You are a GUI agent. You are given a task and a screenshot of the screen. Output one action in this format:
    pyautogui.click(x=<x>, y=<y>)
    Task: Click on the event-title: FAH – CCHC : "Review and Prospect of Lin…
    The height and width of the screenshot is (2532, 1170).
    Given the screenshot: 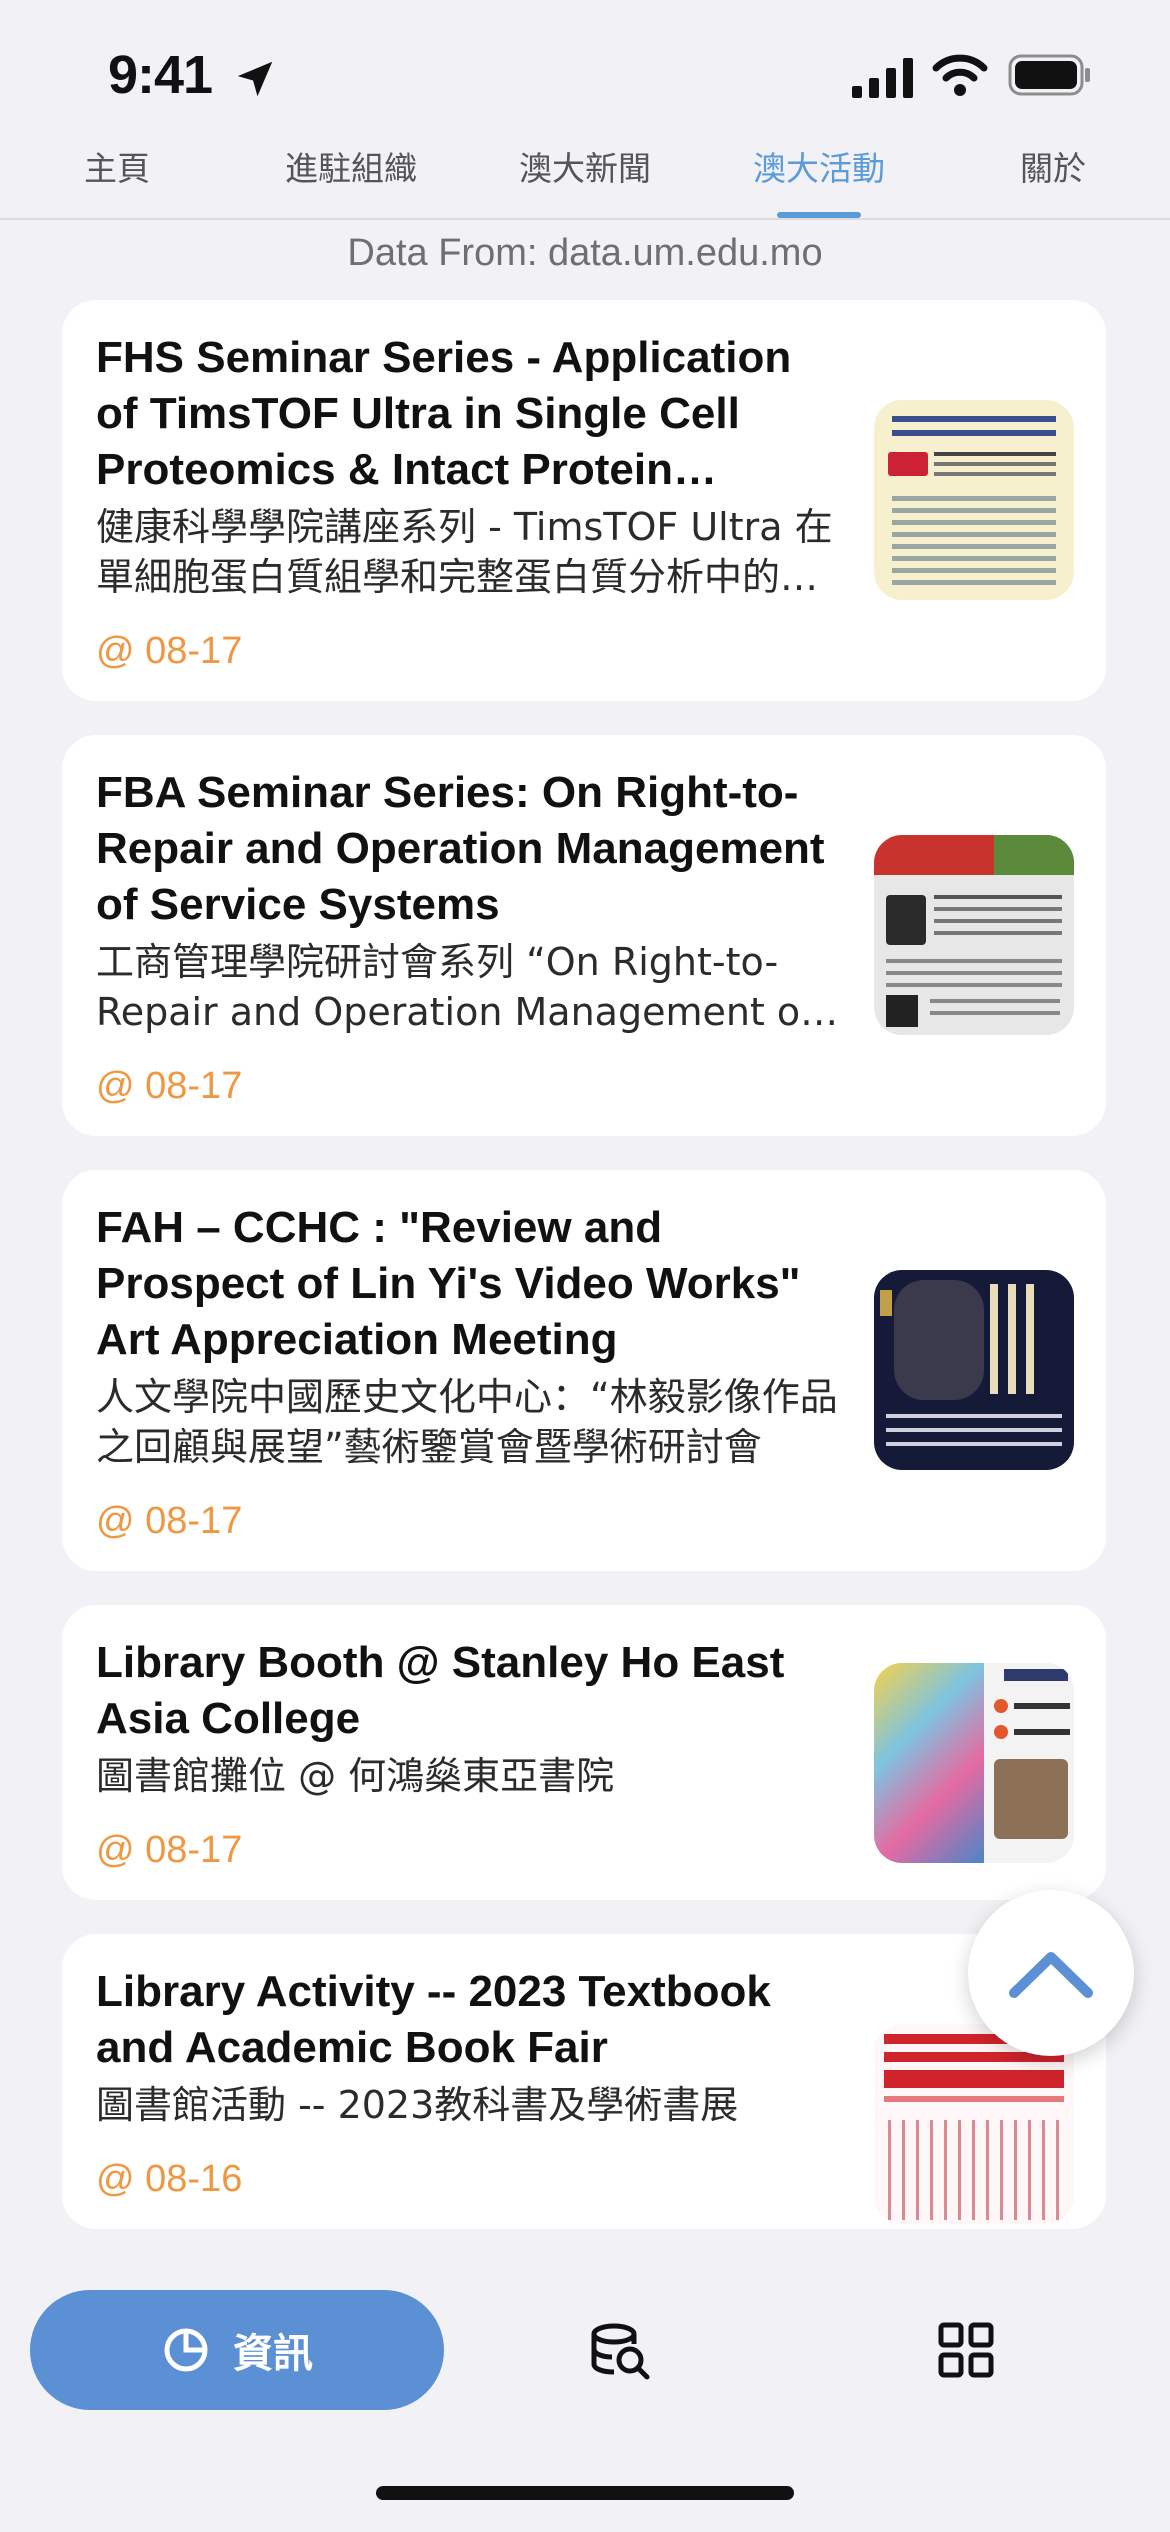 What is the action you would take?
    pyautogui.click(x=448, y=1283)
    